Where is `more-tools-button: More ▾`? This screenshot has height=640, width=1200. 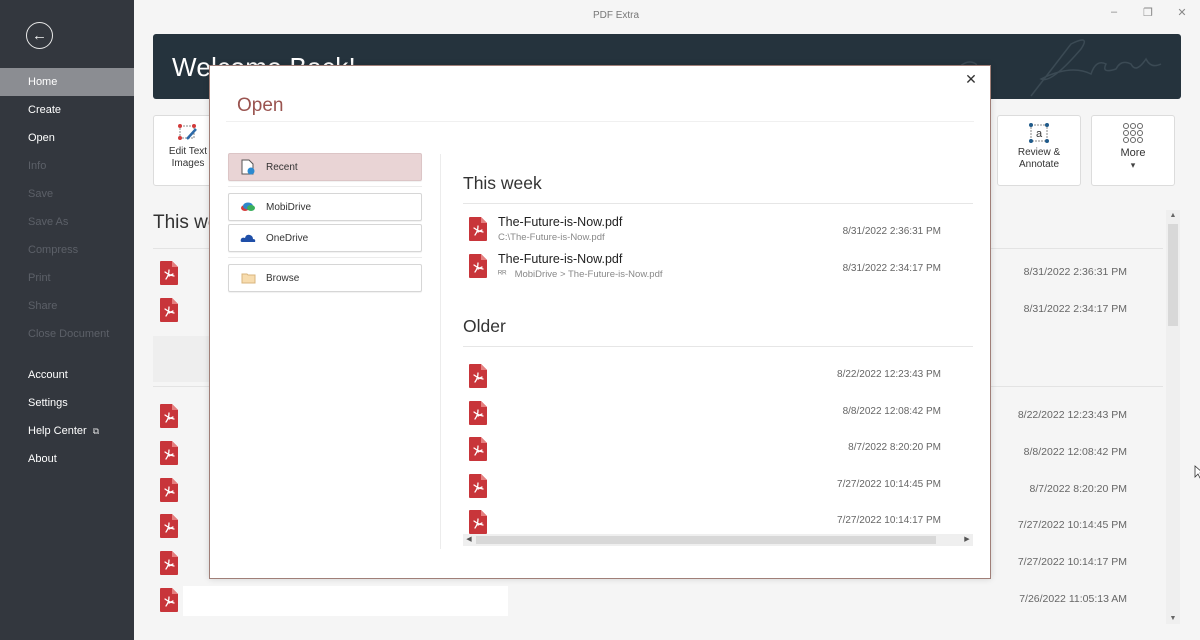 more-tools-button: More ▾ is located at coordinates (1133, 150).